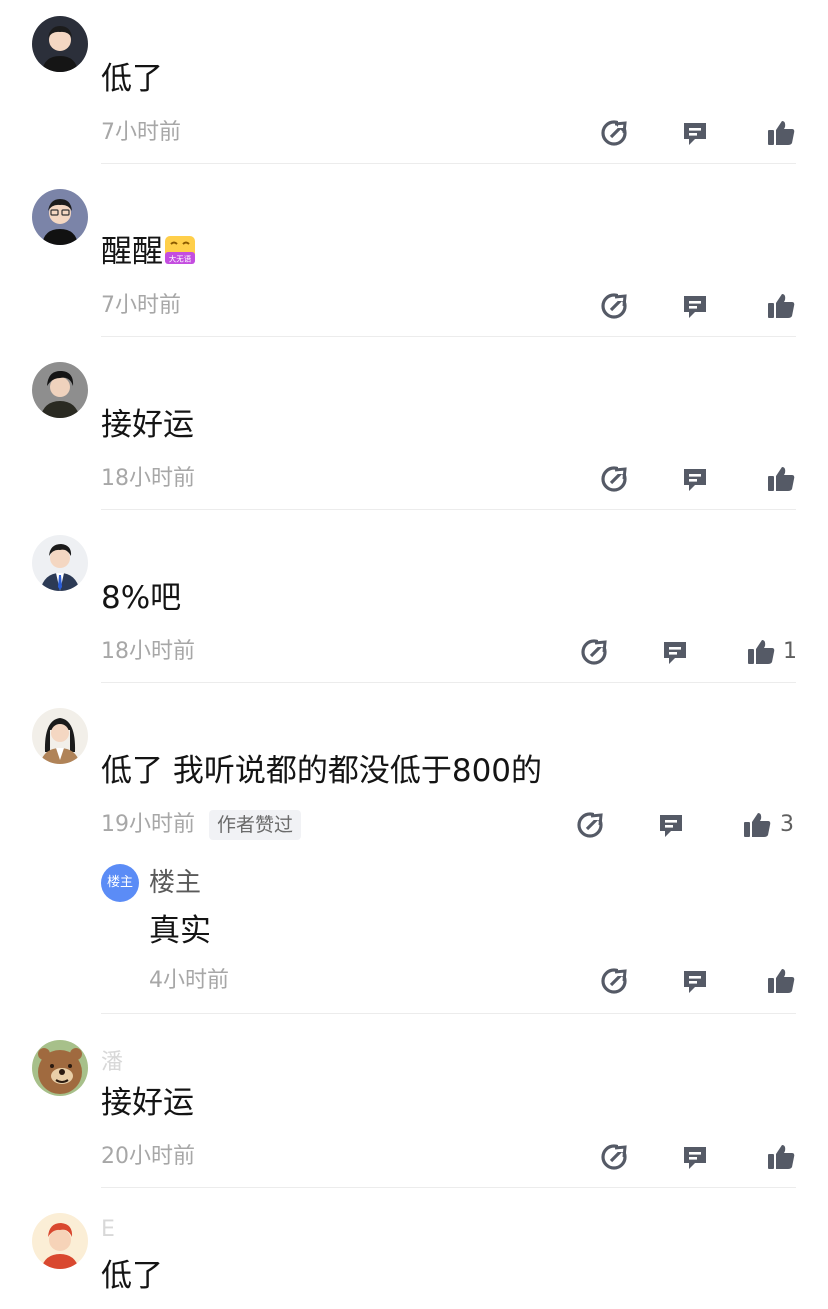 This screenshot has width=828, height=1309. I want to click on reply-username: 楼主, so click(175, 883).